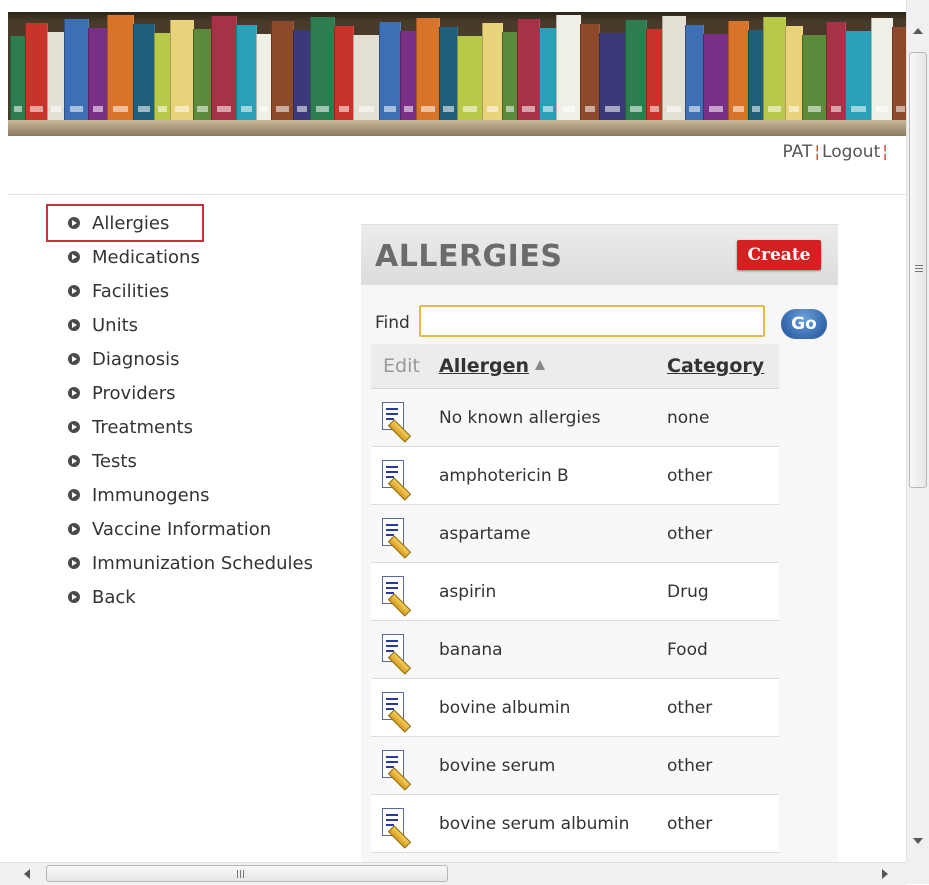 The width and height of the screenshot is (929, 885). What do you see at coordinates (885, 874) in the screenshot?
I see `scroll-right-icon` at bounding box center [885, 874].